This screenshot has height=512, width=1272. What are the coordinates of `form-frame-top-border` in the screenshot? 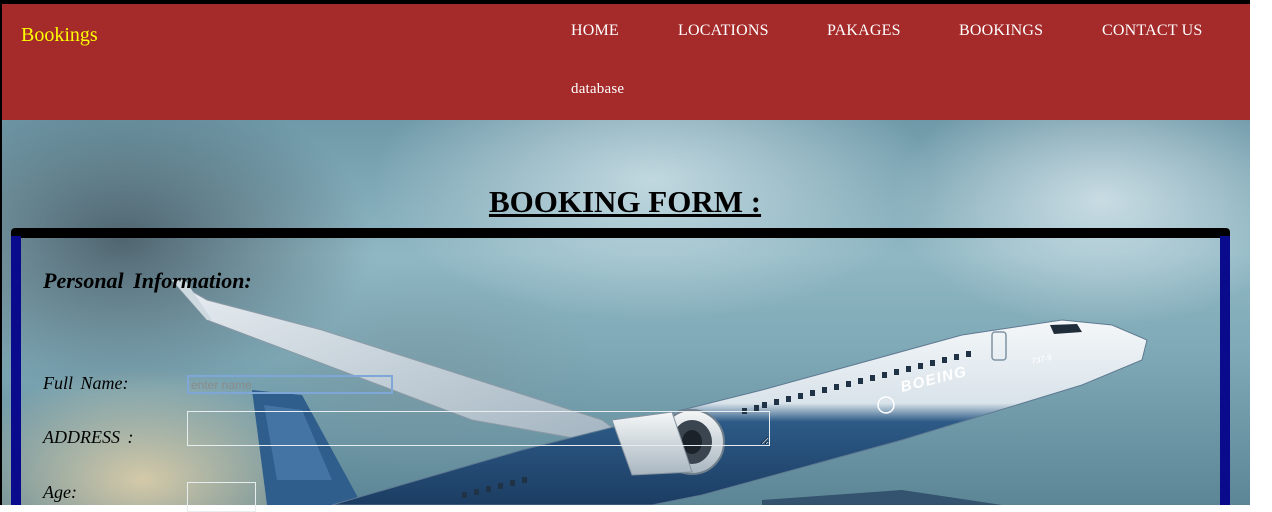 It's located at (620, 233).